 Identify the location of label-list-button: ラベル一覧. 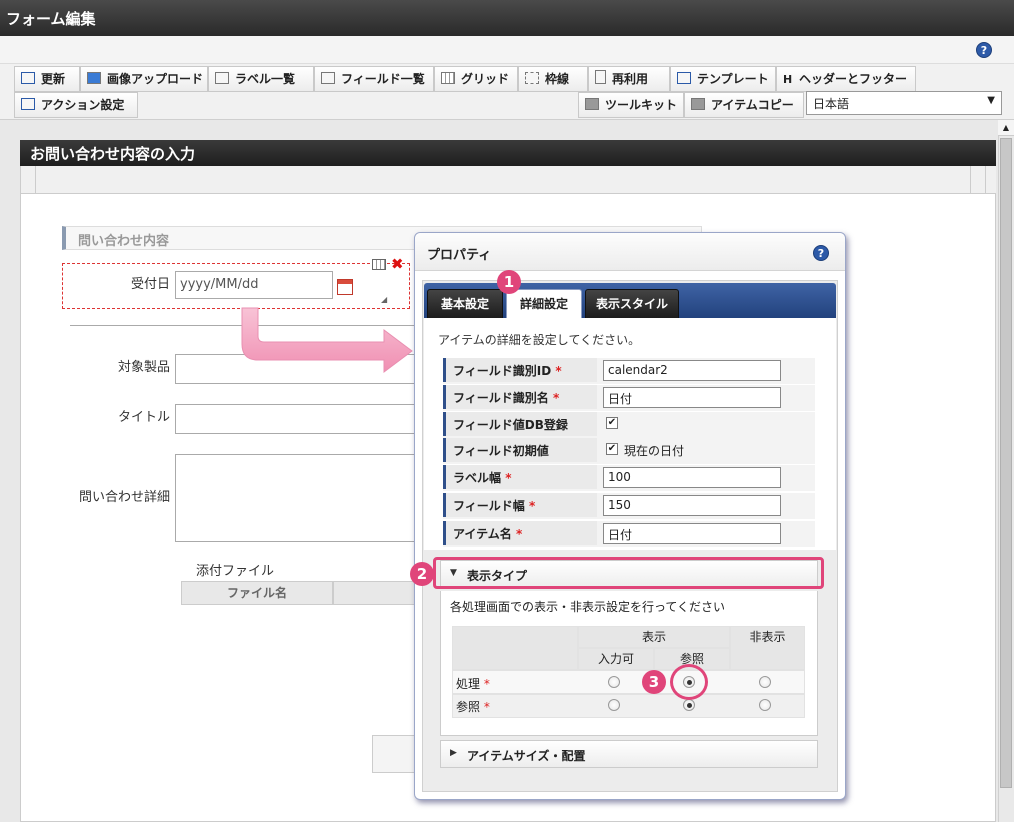
(261, 79).